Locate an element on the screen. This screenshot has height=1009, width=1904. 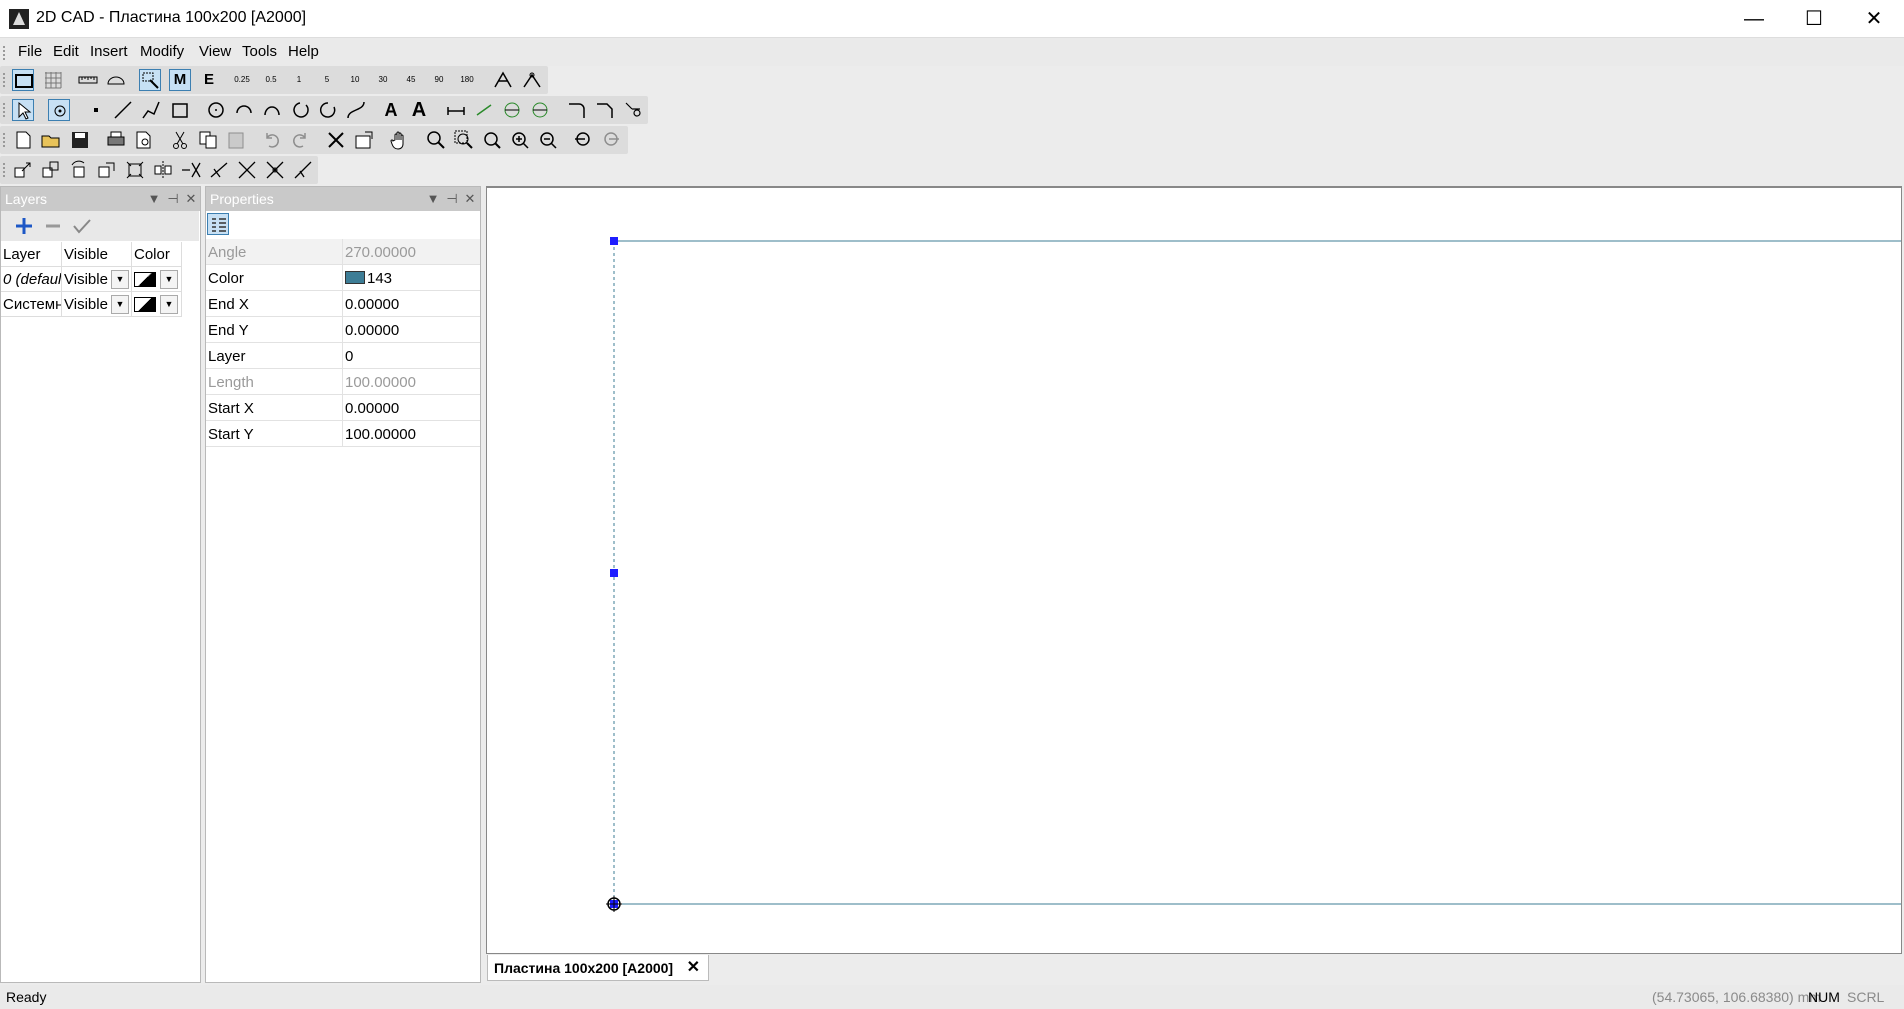
zoom-out-icon is located at coordinates (548, 140).